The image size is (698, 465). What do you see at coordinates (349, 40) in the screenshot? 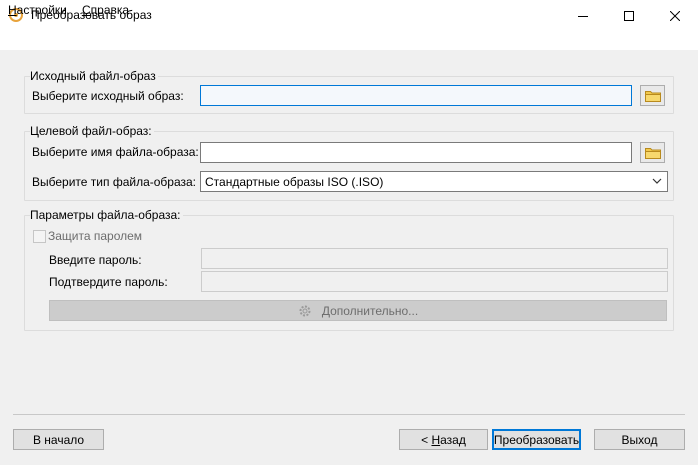
I see `menu-bar` at bounding box center [349, 40].